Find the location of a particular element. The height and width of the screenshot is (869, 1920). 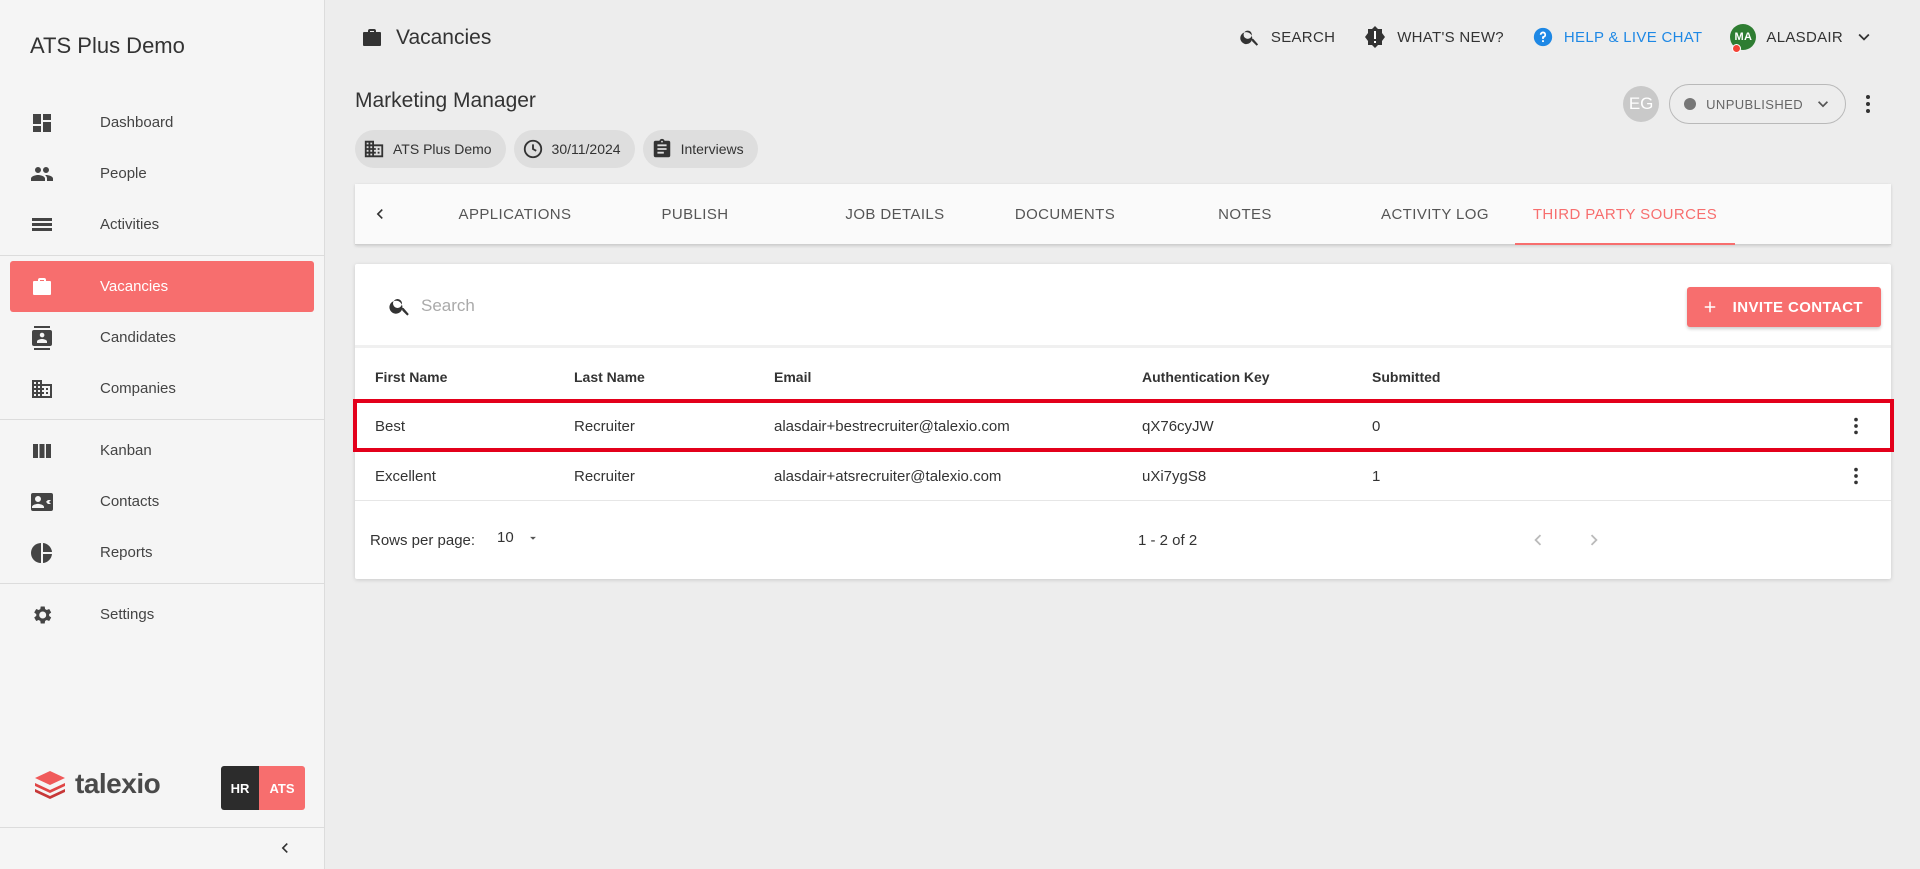

whats-new-button: WHAT'S NEW? is located at coordinates (1433, 37).